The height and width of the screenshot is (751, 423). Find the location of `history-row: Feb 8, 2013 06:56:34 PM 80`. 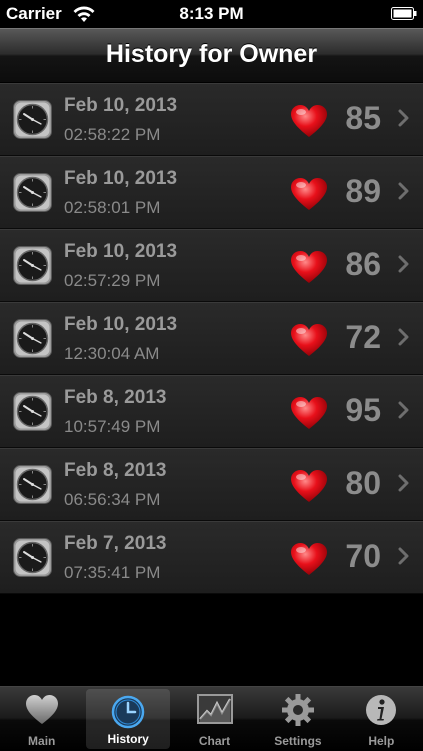

history-row: Feb 8, 2013 06:56:34 PM 80 is located at coordinates (211, 484).